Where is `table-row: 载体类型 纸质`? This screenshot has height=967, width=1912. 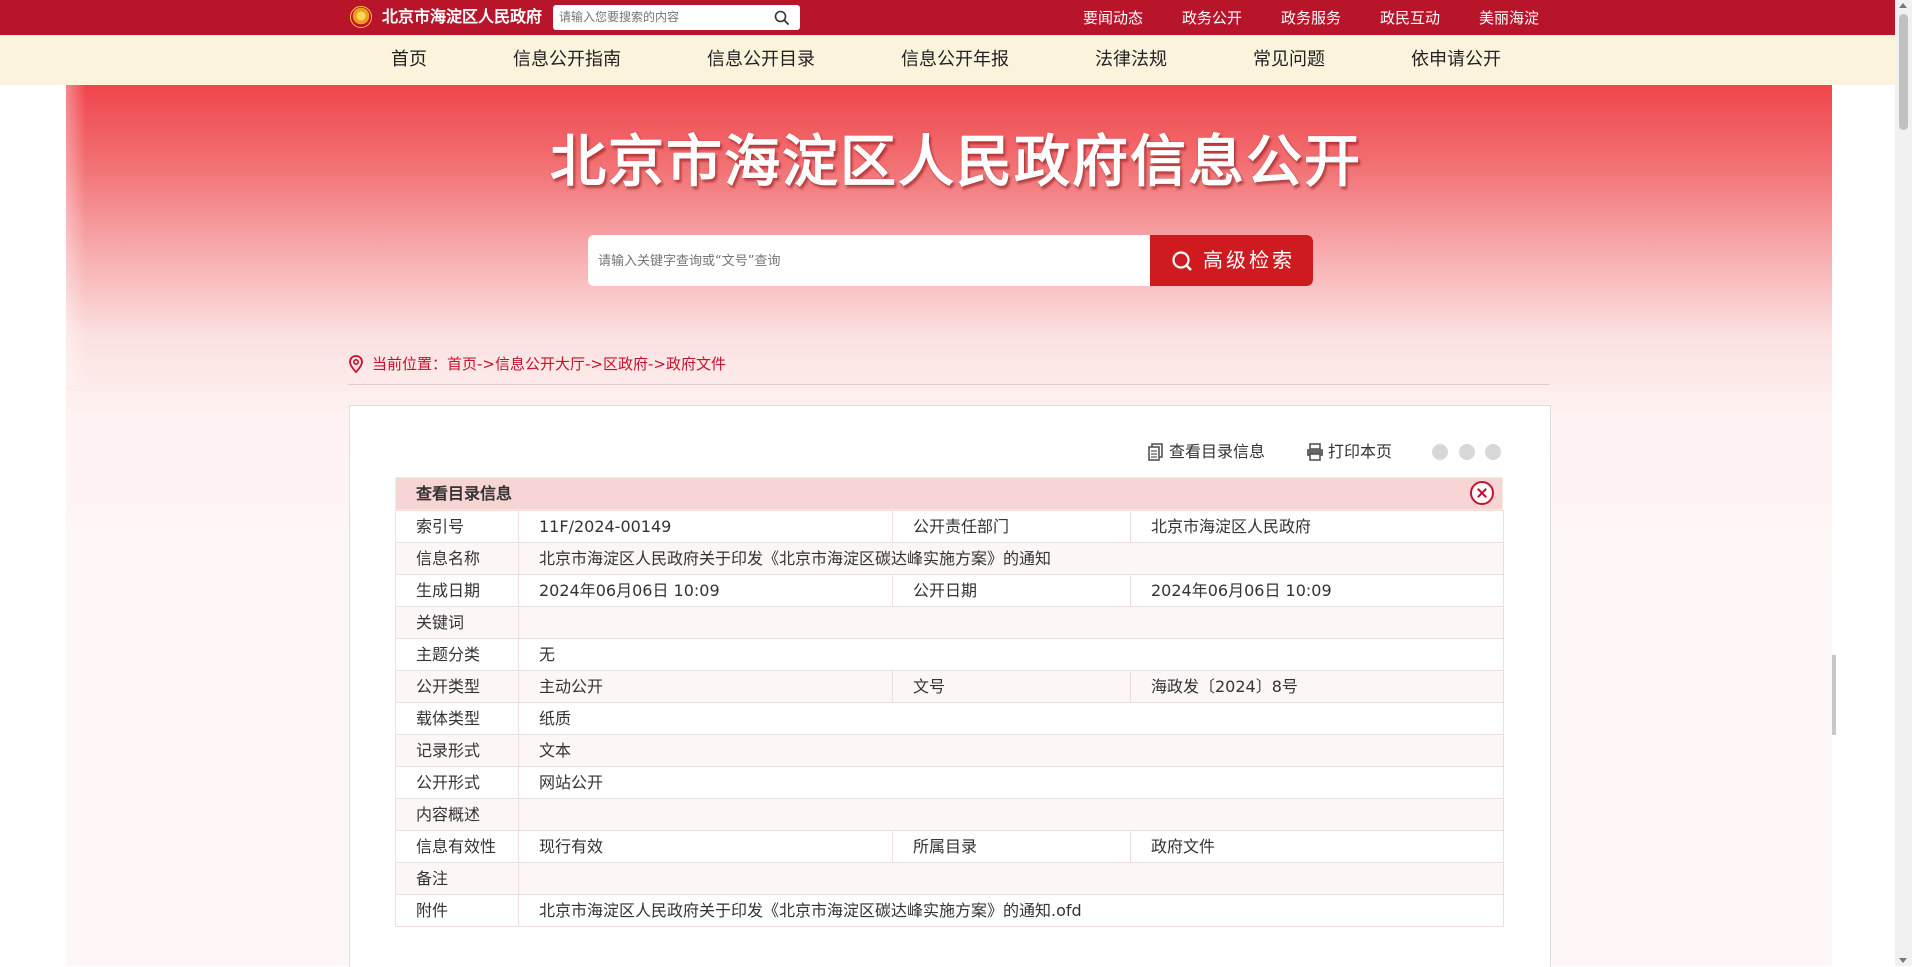 table-row: 载体类型 纸质 is located at coordinates (949, 718).